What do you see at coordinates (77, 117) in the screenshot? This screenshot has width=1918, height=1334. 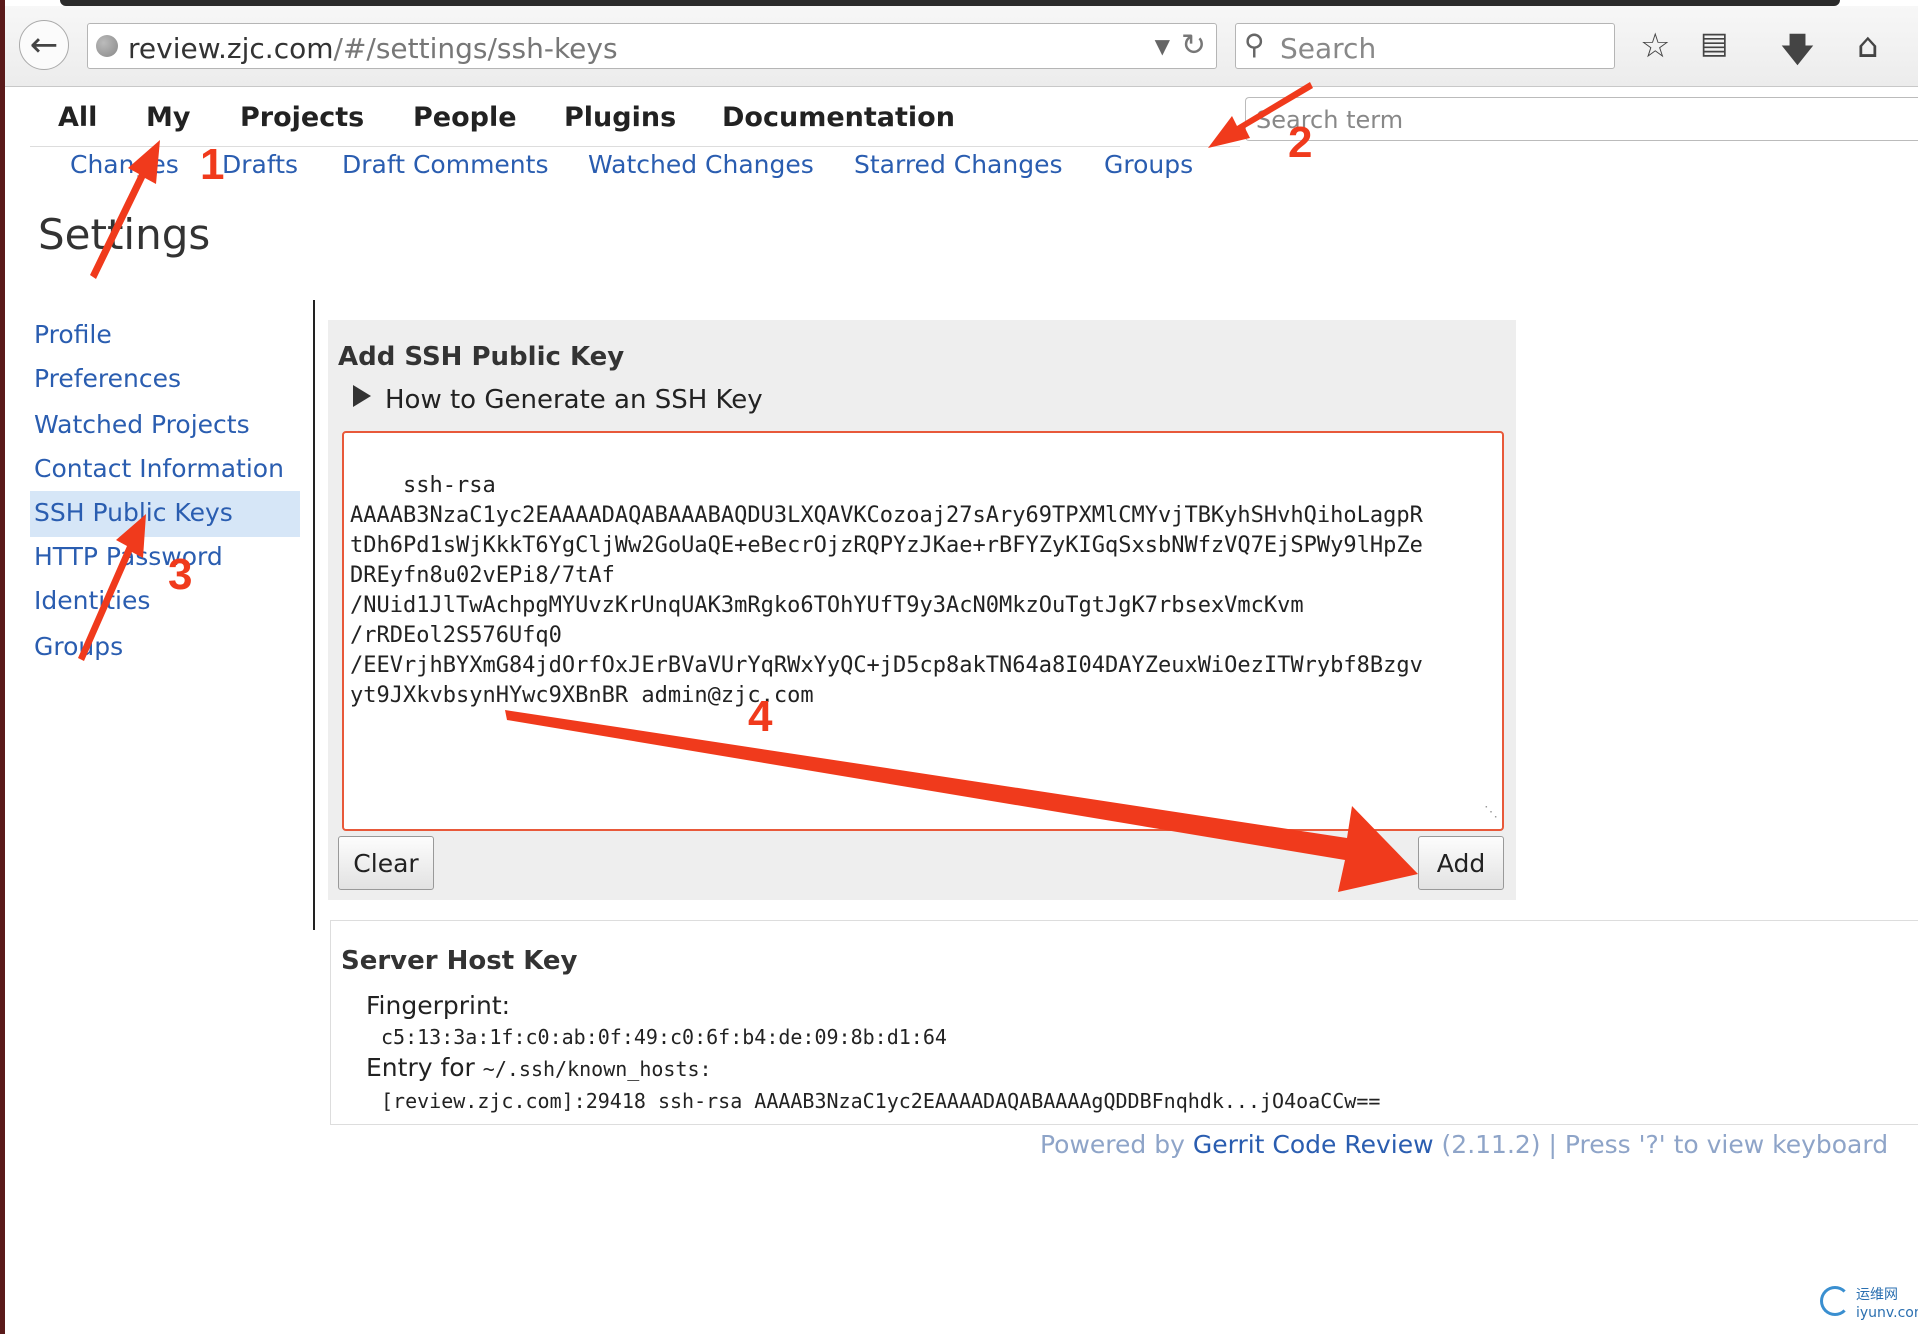 I see `nav-all: All` at bounding box center [77, 117].